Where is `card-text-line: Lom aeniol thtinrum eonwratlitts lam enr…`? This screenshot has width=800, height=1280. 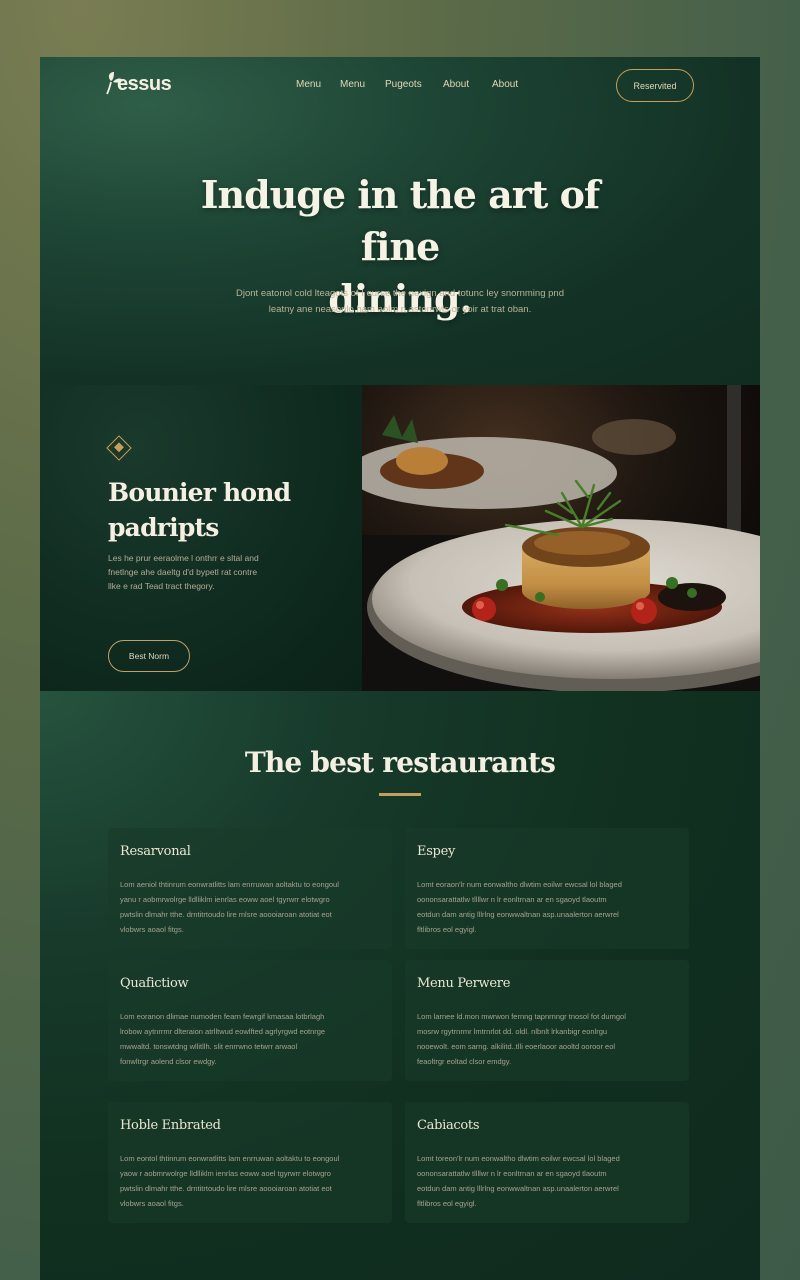
card-text-line: Lom aeniol thtinrum eonwratlitts lam enr… is located at coordinates (229, 884).